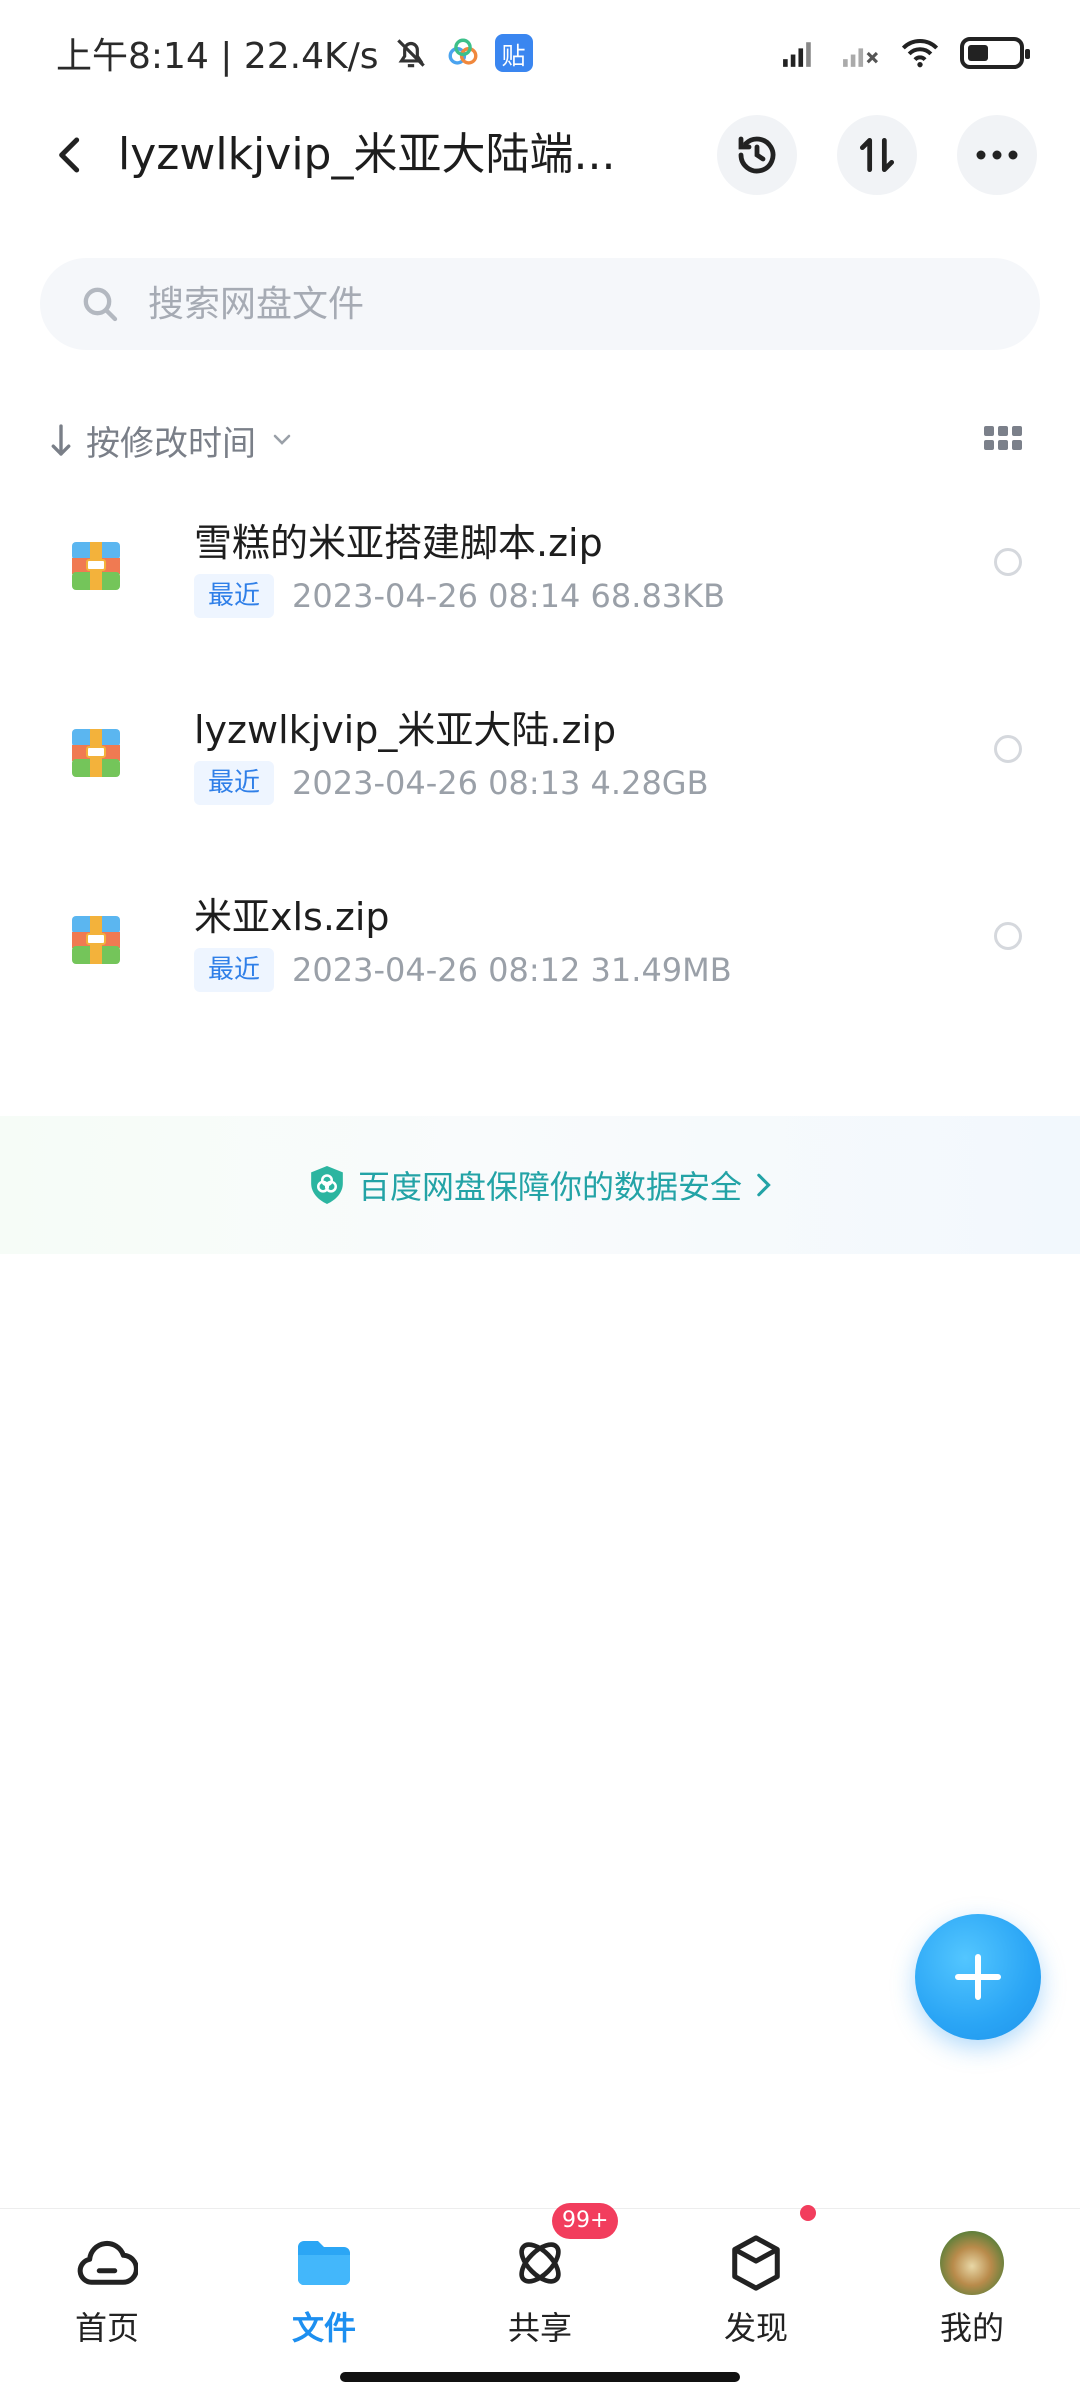  I want to click on cloud-icon, so click(107, 2263).